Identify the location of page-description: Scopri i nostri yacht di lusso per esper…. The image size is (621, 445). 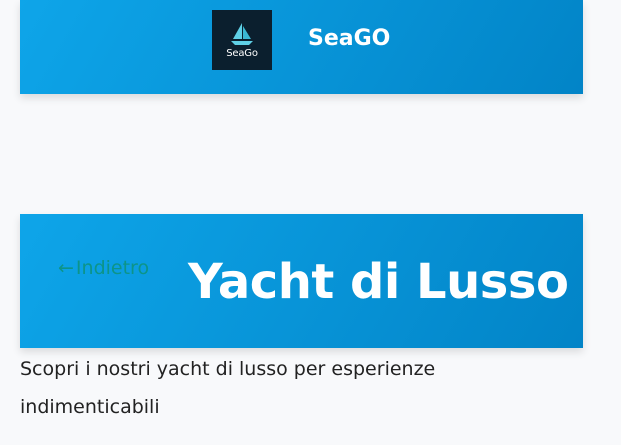
(228, 388).